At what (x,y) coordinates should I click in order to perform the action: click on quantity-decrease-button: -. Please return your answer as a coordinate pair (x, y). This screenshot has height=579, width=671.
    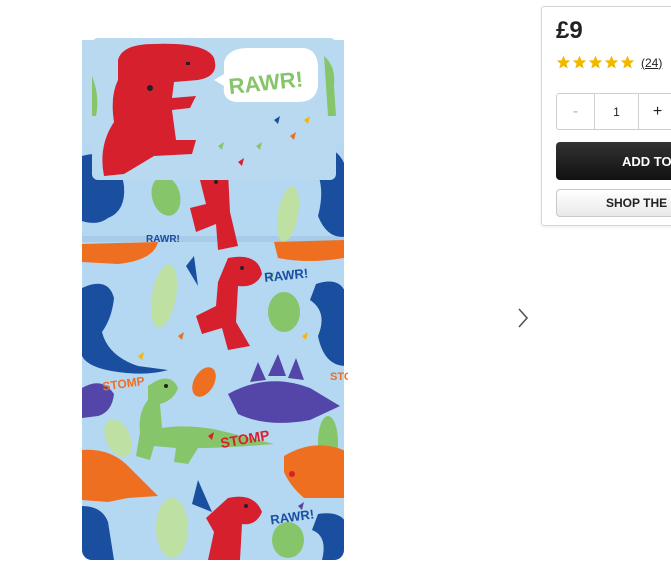
    Looking at the image, I should click on (576, 111).